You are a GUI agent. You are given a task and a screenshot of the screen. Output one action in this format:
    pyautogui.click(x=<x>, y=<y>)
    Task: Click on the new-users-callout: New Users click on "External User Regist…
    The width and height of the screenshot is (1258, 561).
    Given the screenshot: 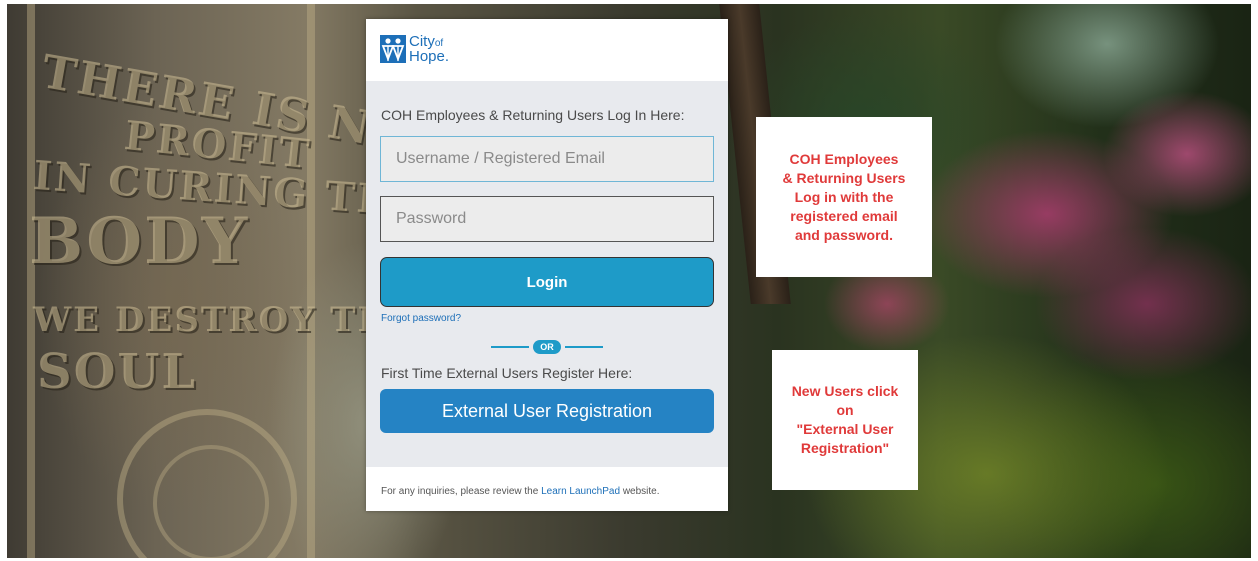 What is the action you would take?
    pyautogui.click(x=845, y=420)
    